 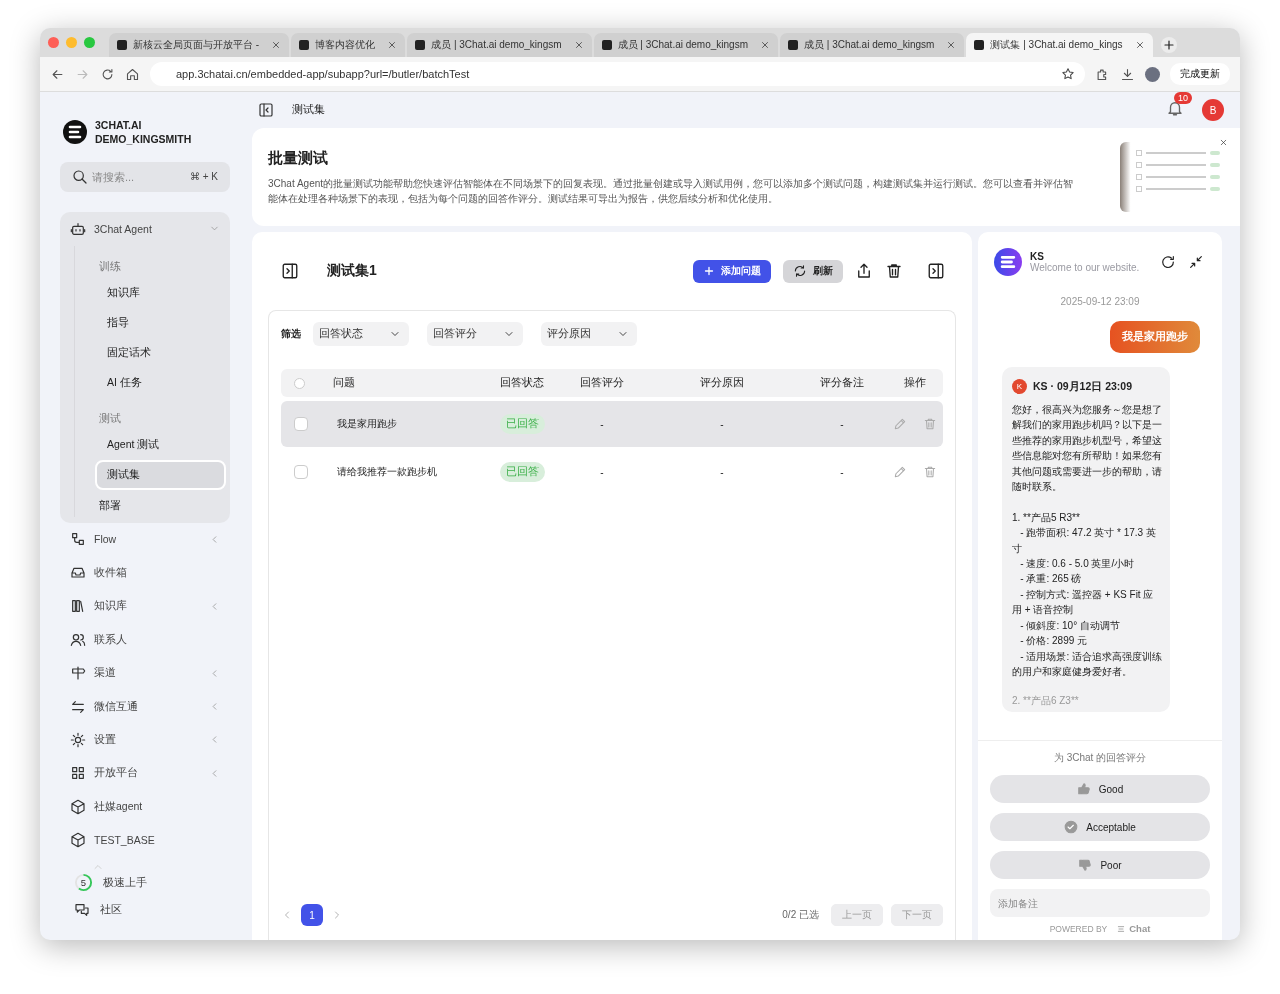 What do you see at coordinates (1019, 386) in the screenshot?
I see `bot-avatar: K` at bounding box center [1019, 386].